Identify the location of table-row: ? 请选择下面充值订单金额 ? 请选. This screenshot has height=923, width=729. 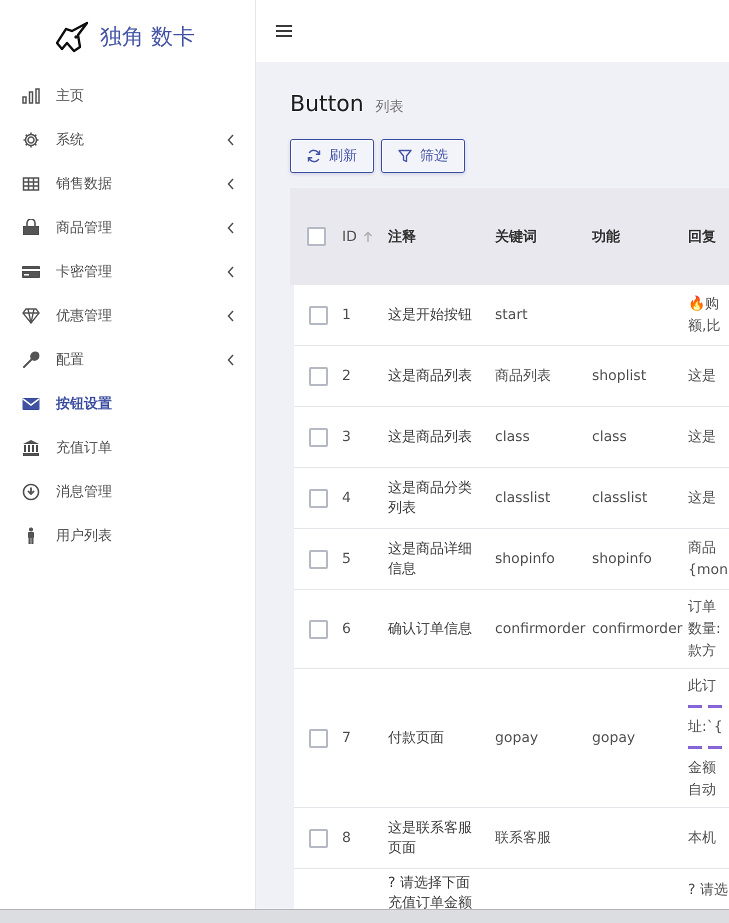
(511, 889).